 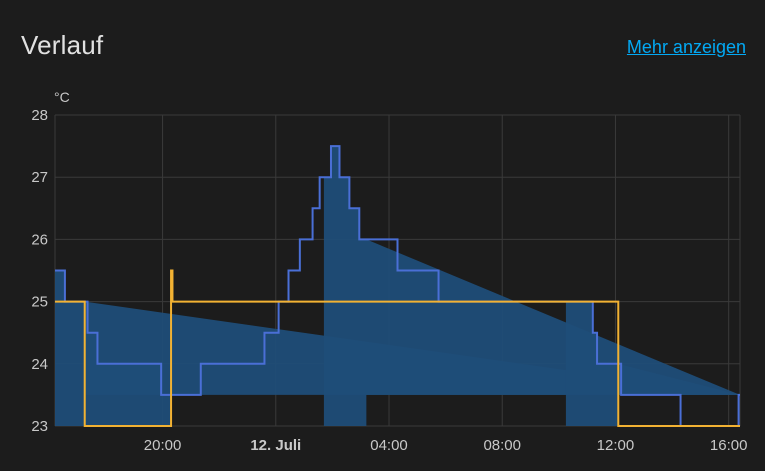 I want to click on y-tick-label: 27, so click(x=39, y=177).